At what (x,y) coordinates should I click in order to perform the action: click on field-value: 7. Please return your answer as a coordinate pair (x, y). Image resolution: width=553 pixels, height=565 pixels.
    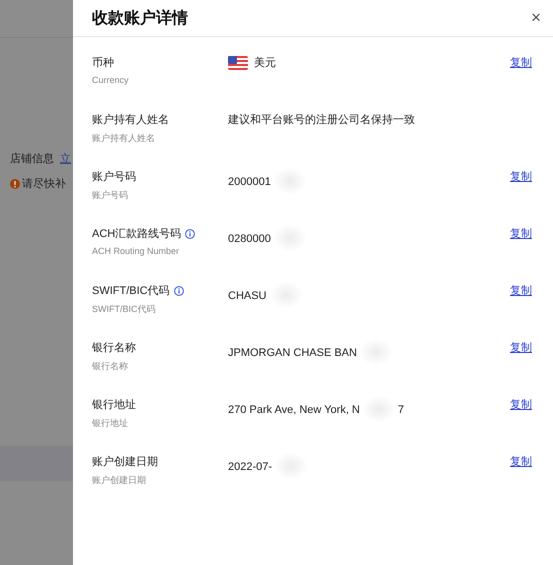
    Looking at the image, I should click on (401, 410).